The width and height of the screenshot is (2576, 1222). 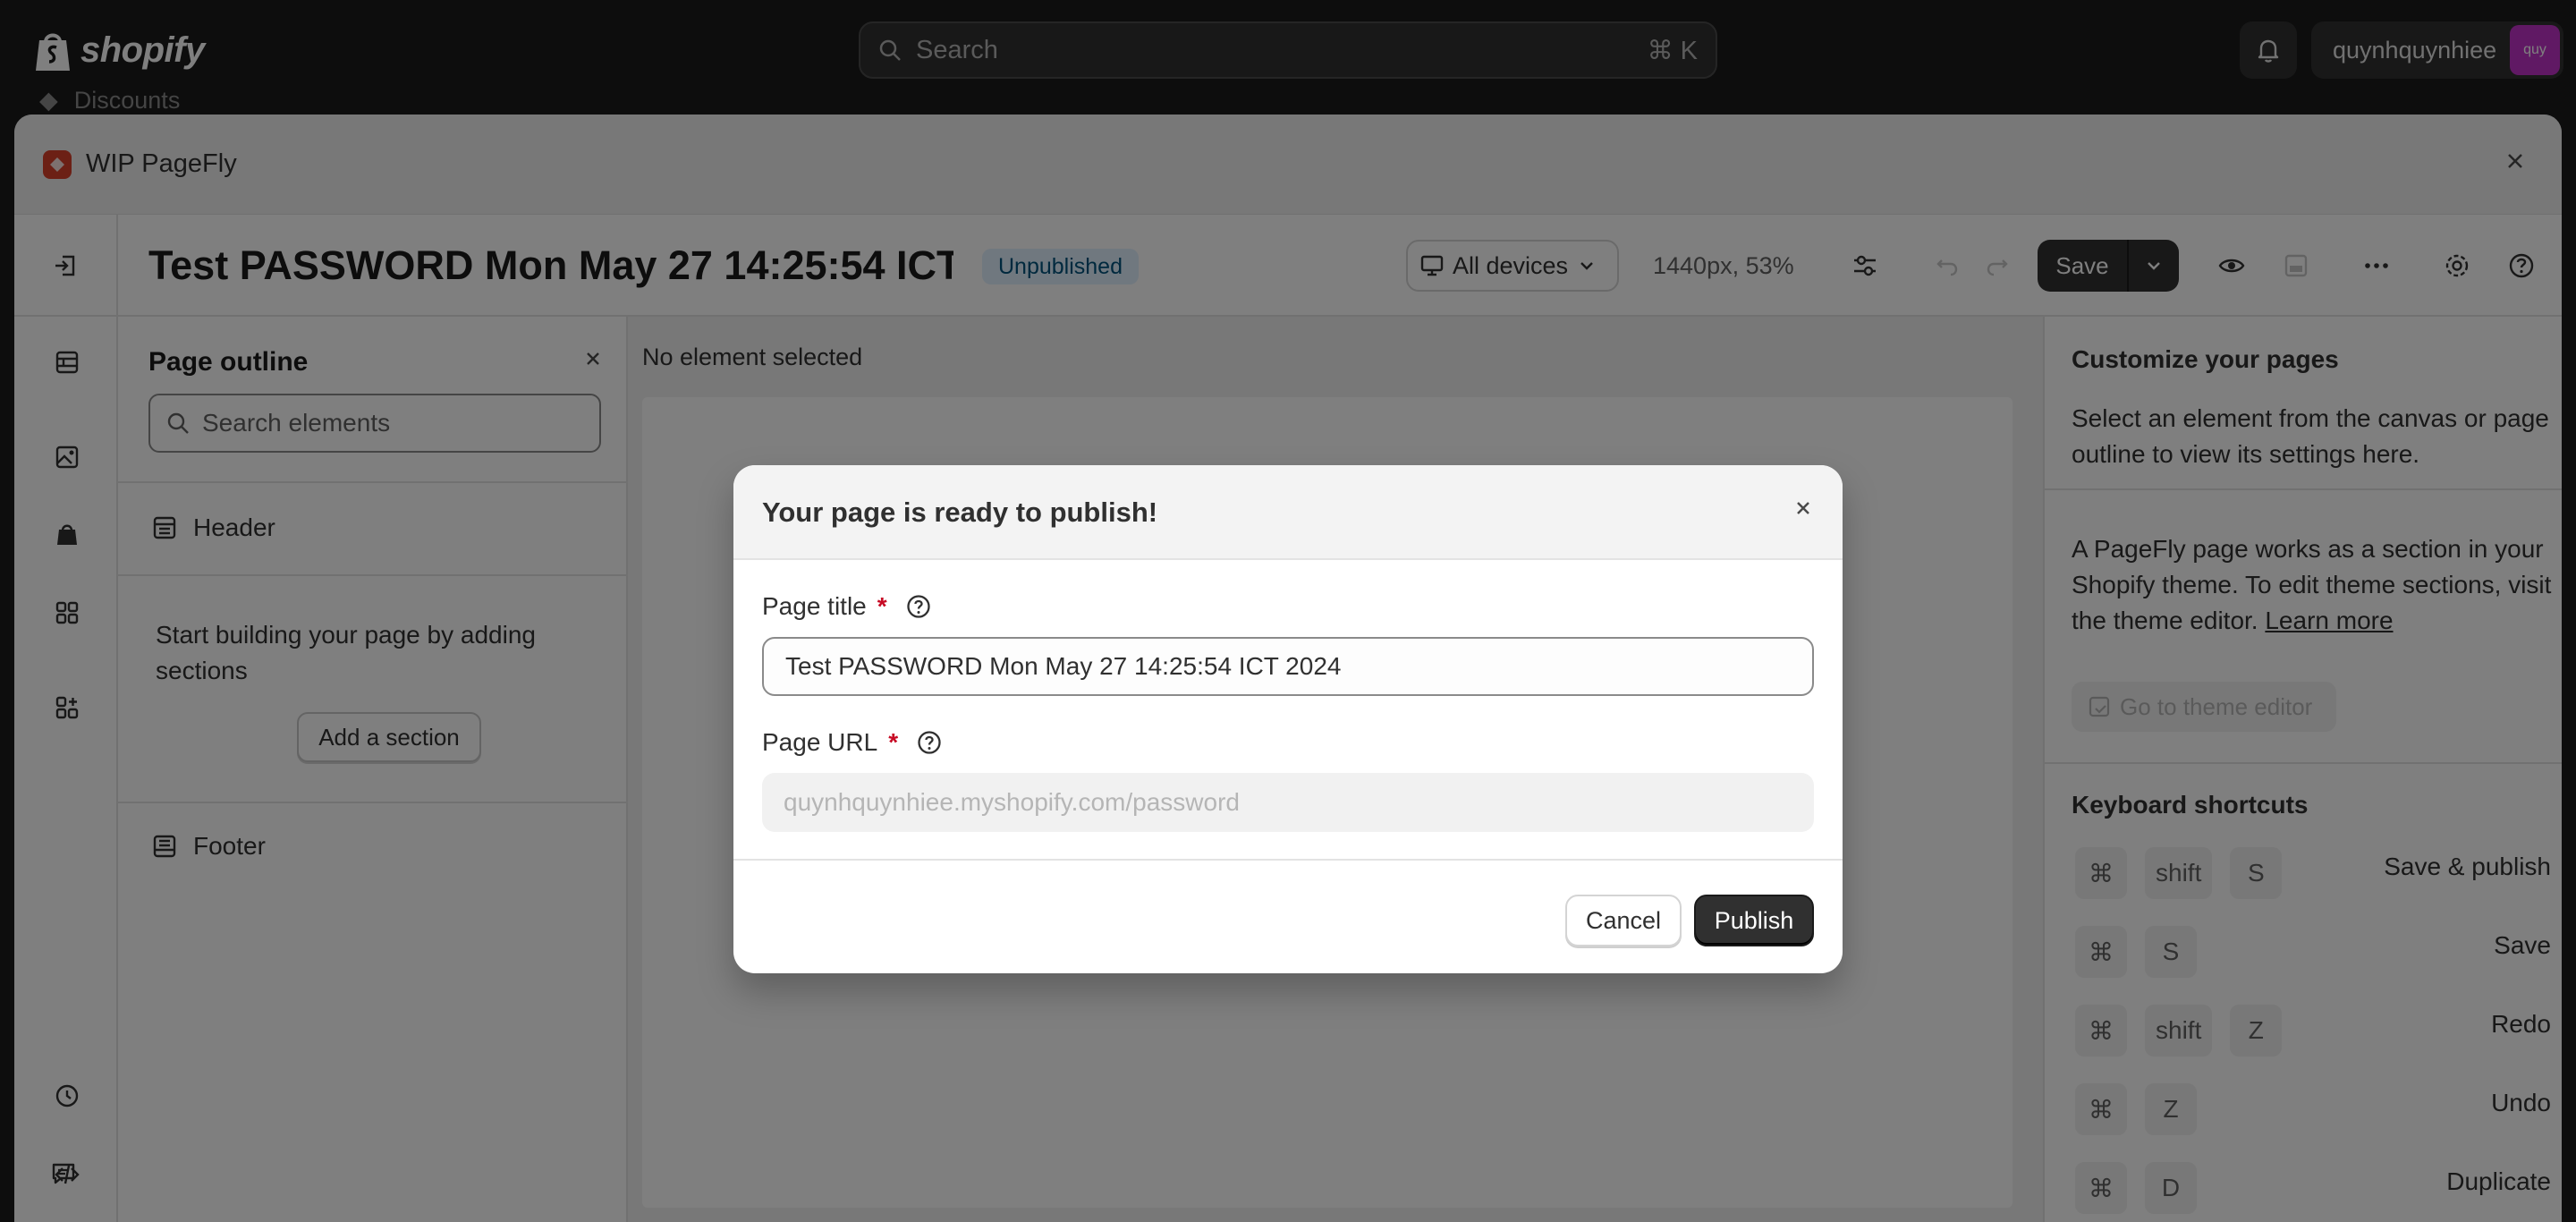 What do you see at coordinates (814, 606) in the screenshot?
I see `page-title-label-text: Page title` at bounding box center [814, 606].